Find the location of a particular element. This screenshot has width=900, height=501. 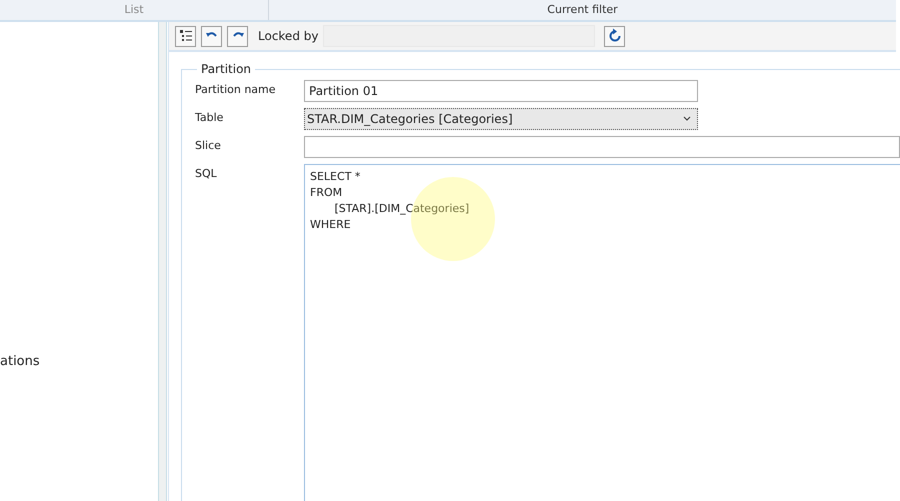

field-label: Slice is located at coordinates (208, 145).